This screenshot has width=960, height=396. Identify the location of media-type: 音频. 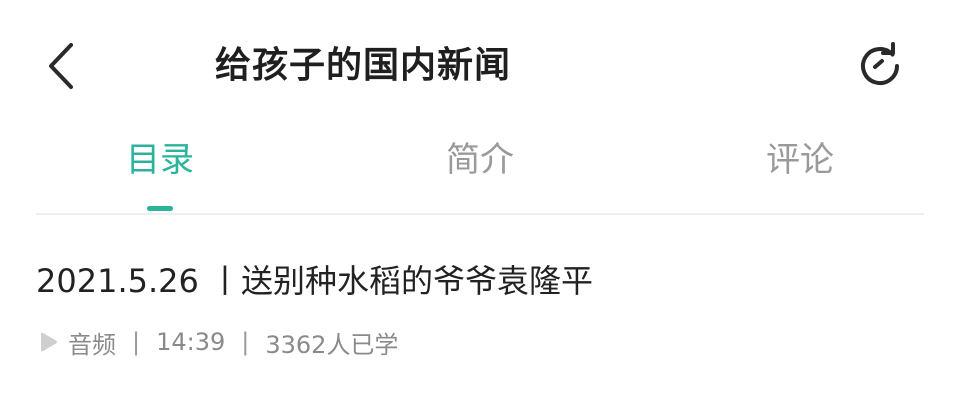
(92, 344).